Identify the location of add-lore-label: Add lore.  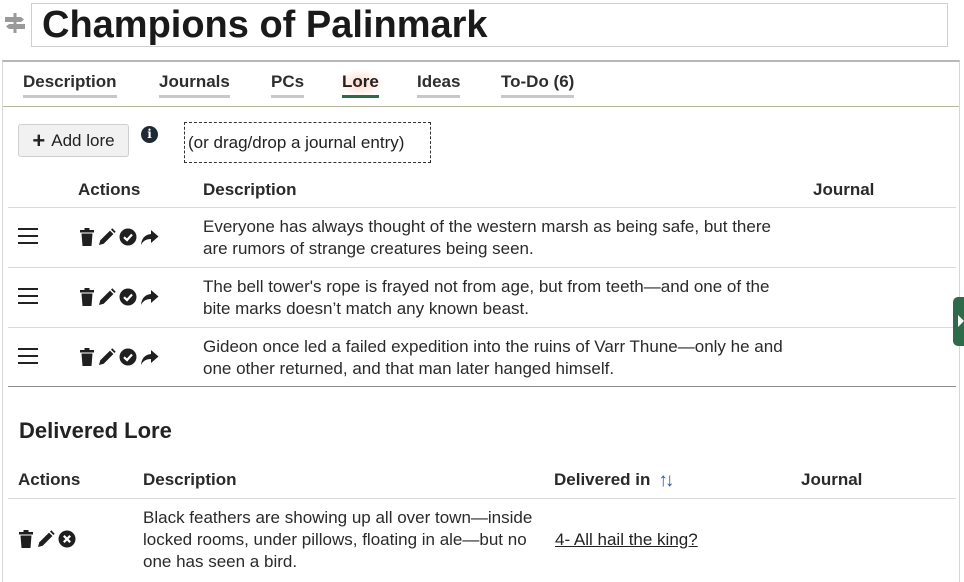
(83, 140).